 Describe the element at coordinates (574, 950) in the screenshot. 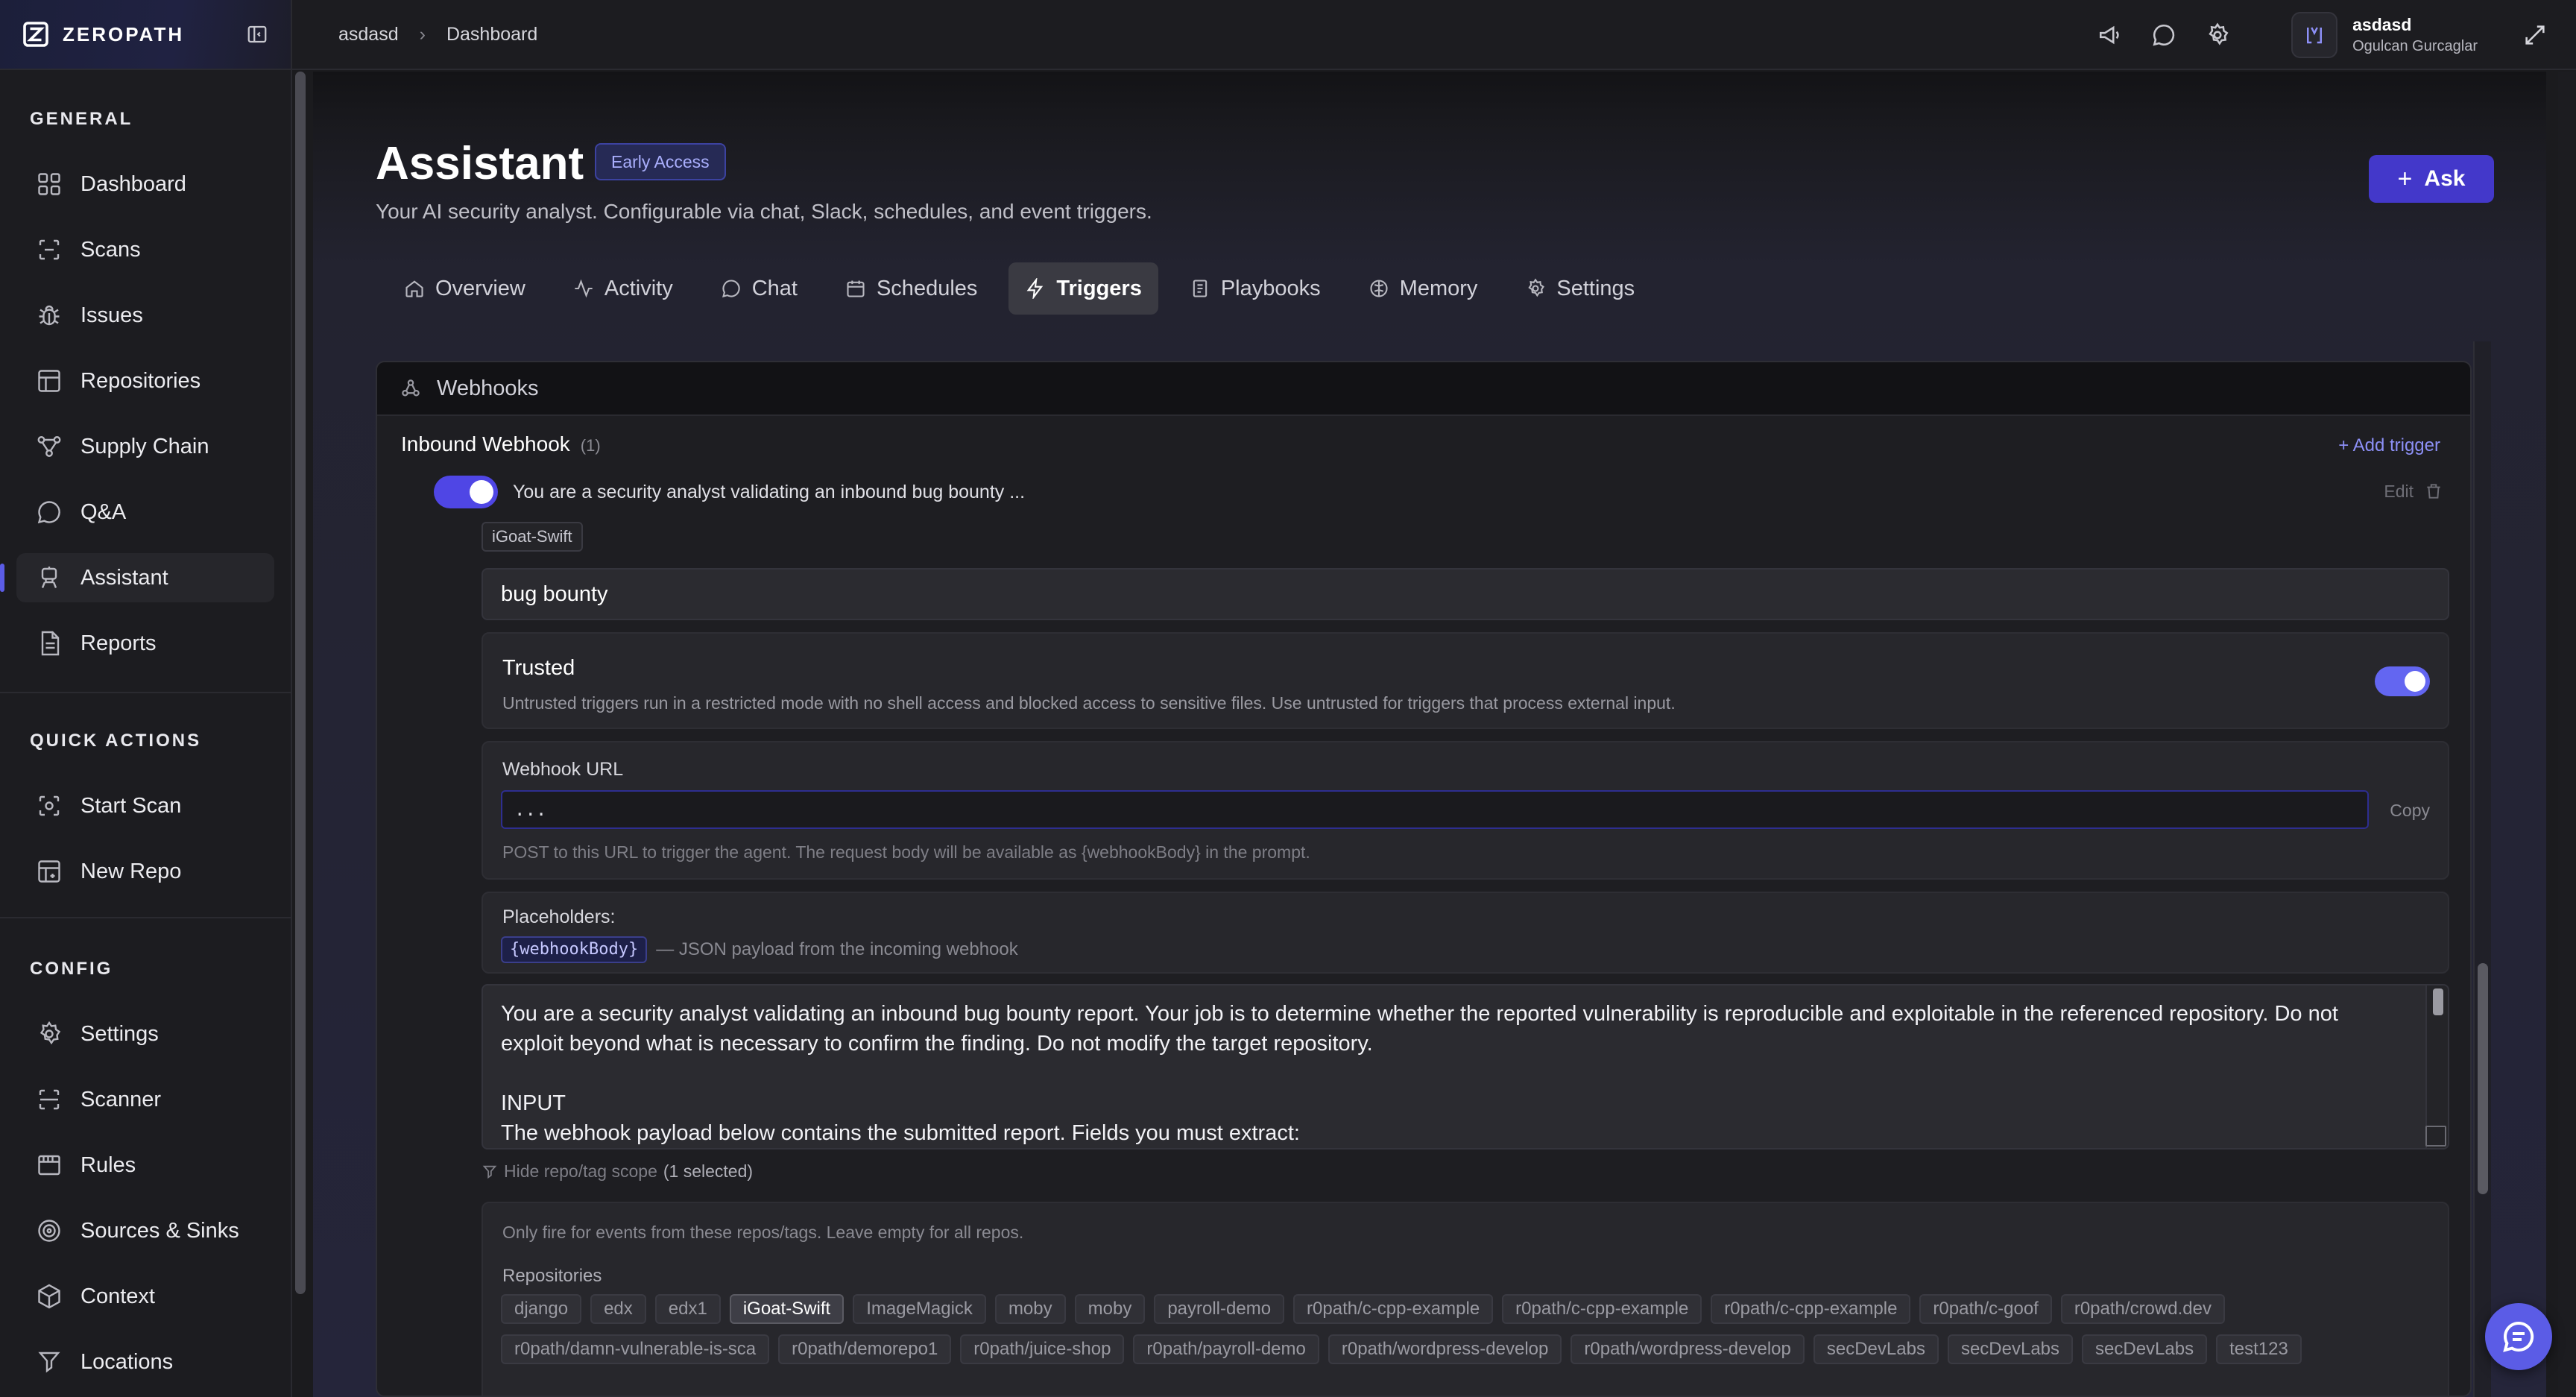

I see `placeholder-tag: {webhookBody}` at that location.